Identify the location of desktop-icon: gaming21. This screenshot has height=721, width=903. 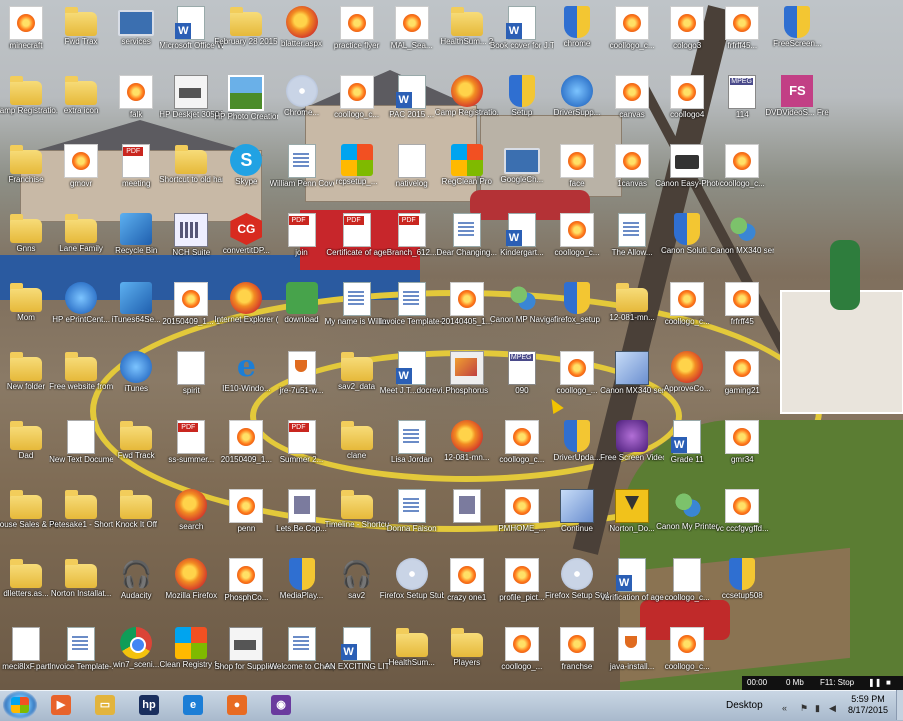
(742, 380).